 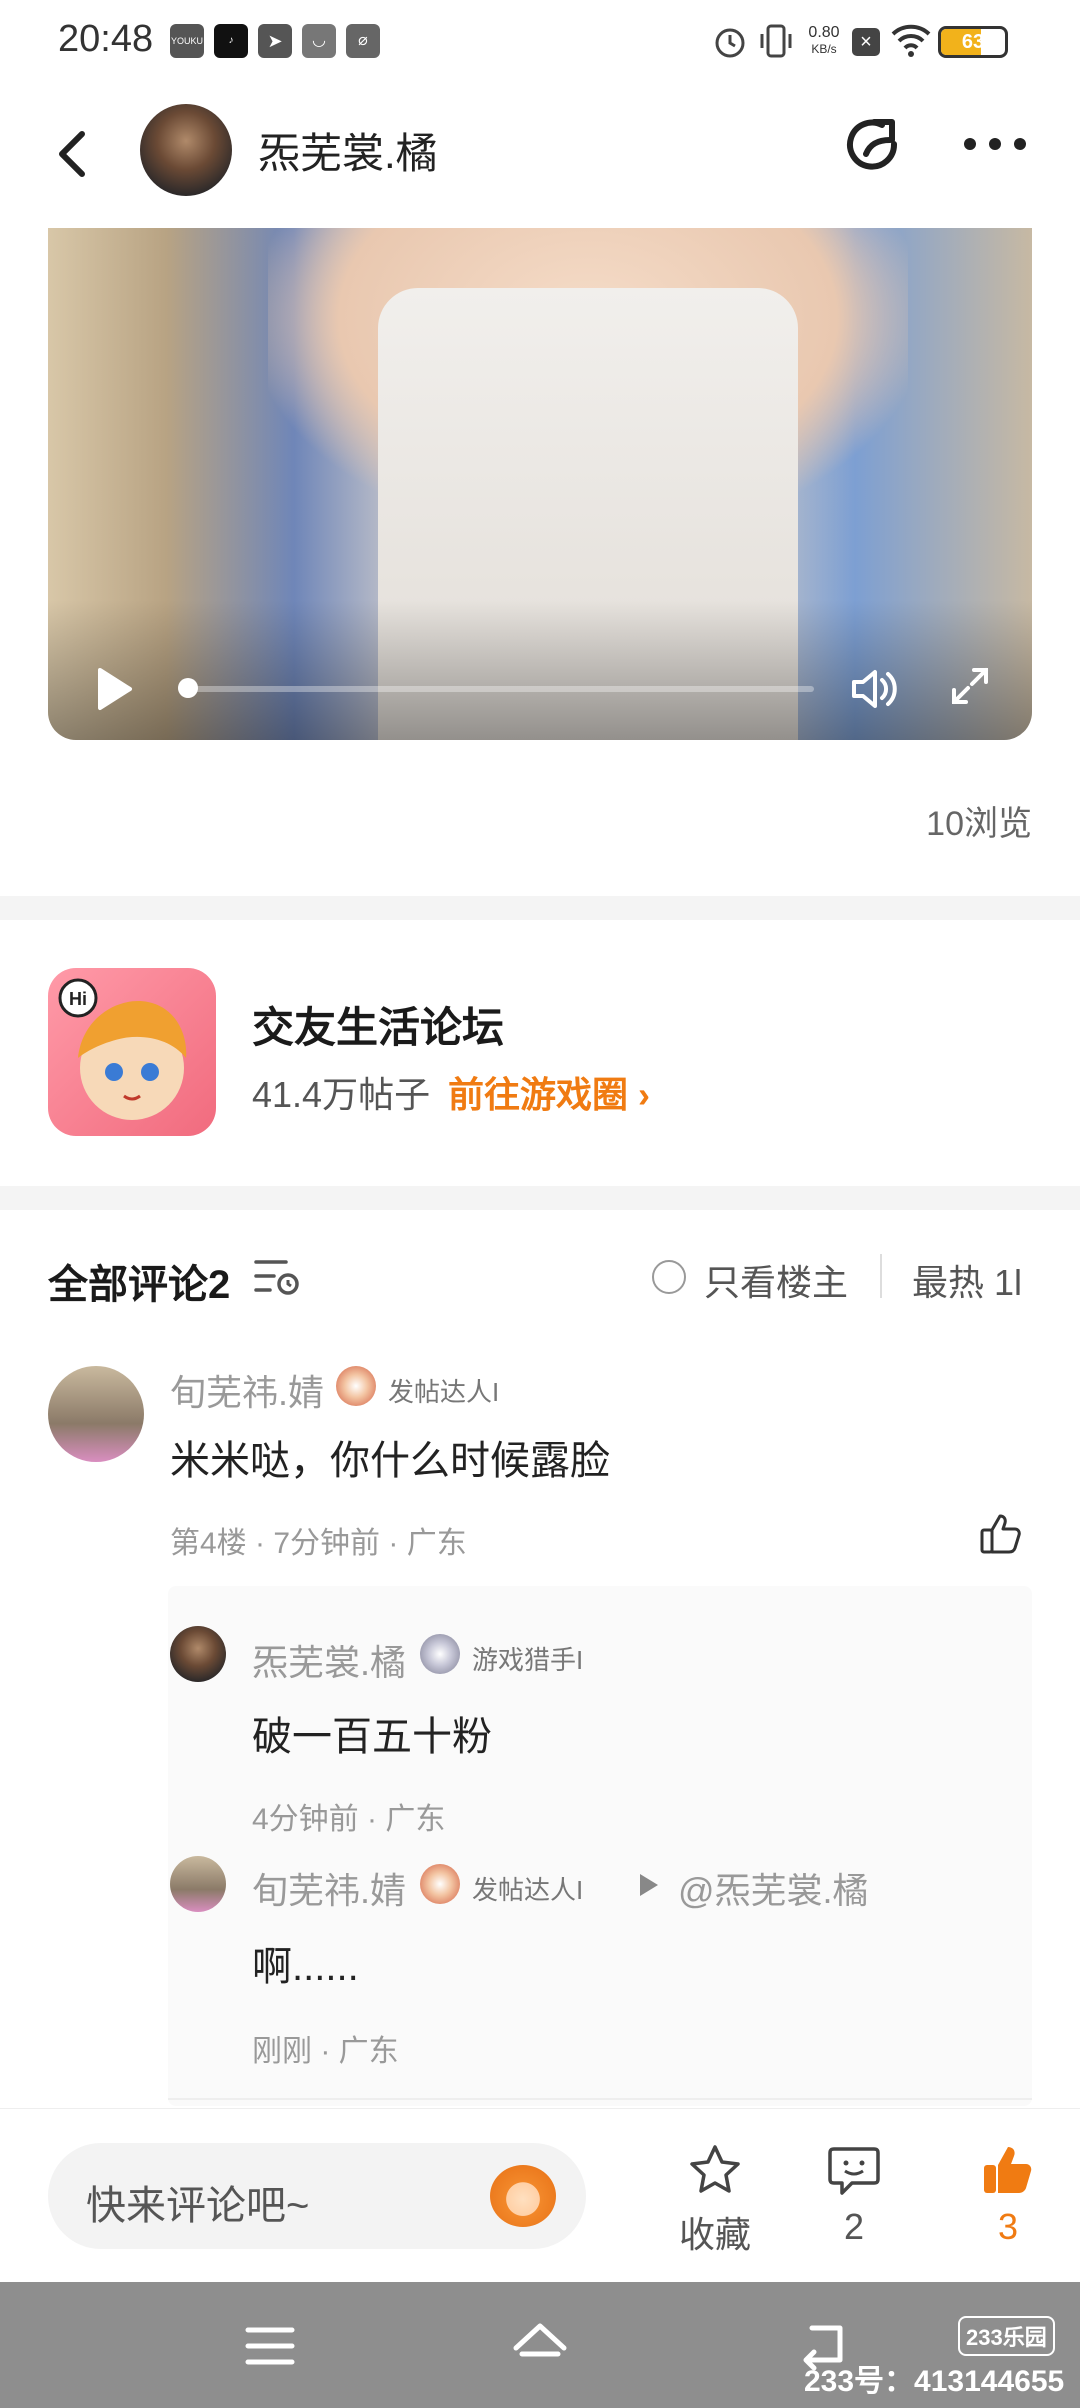 I want to click on user-badge: 游戏猎手I, so click(x=528, y=1660).